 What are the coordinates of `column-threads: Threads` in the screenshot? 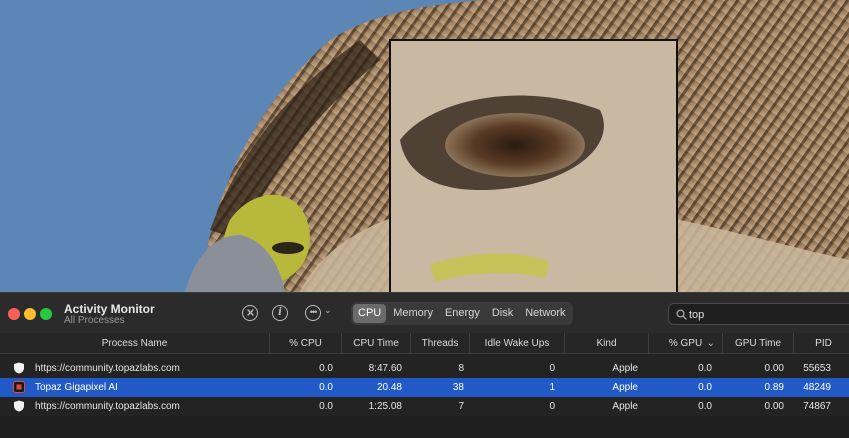 It's located at (439, 343).